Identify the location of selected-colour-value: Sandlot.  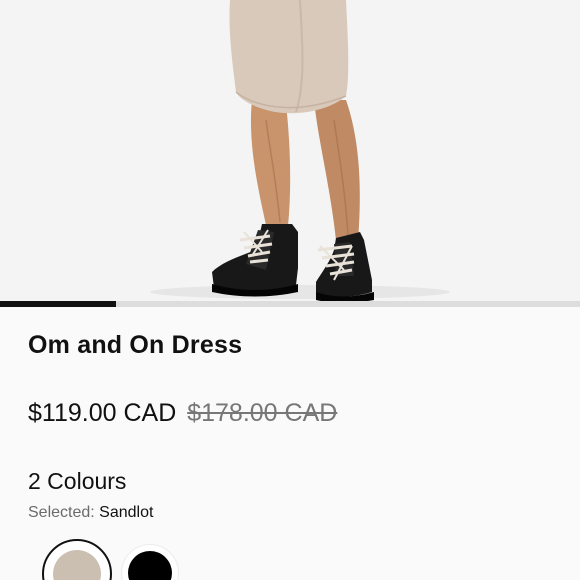
(126, 512).